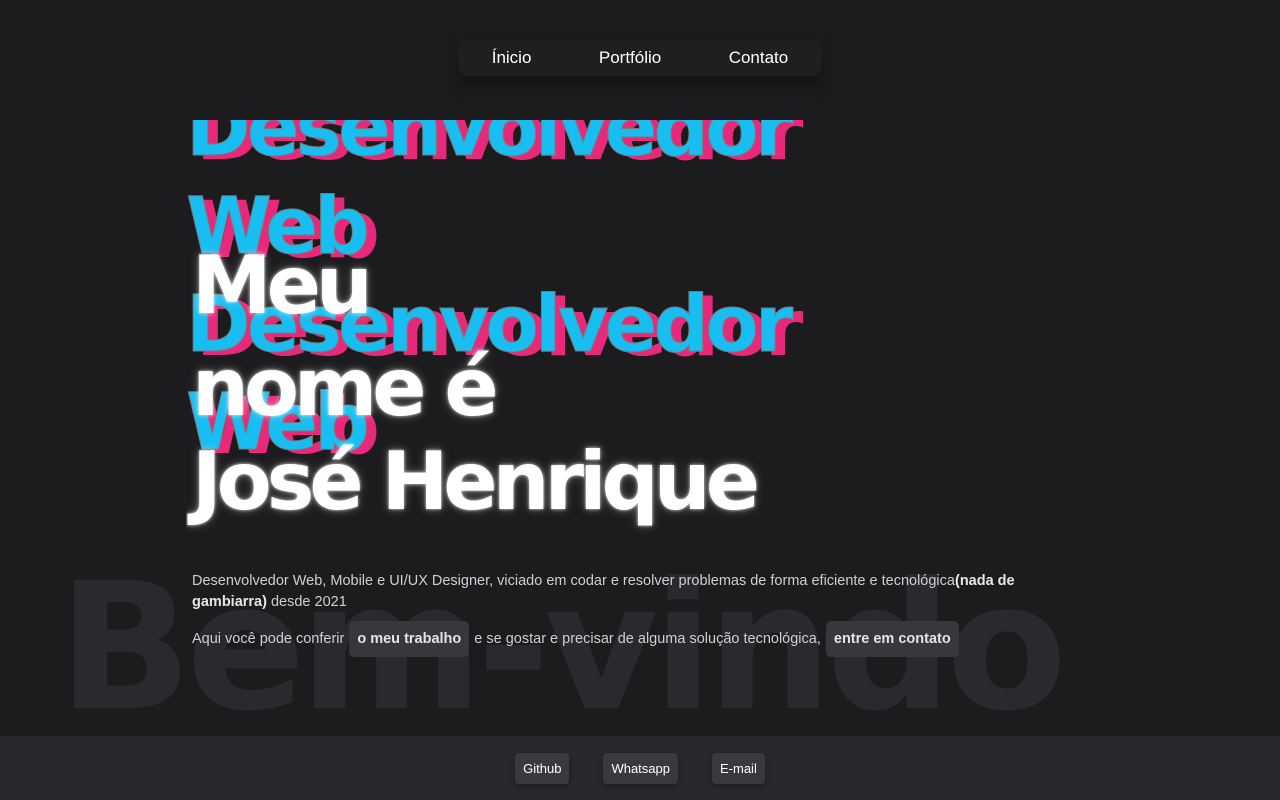 The image size is (1280, 800). Describe the element at coordinates (512, 58) in the screenshot. I see `nav-item-inicio: Ínicio` at that location.